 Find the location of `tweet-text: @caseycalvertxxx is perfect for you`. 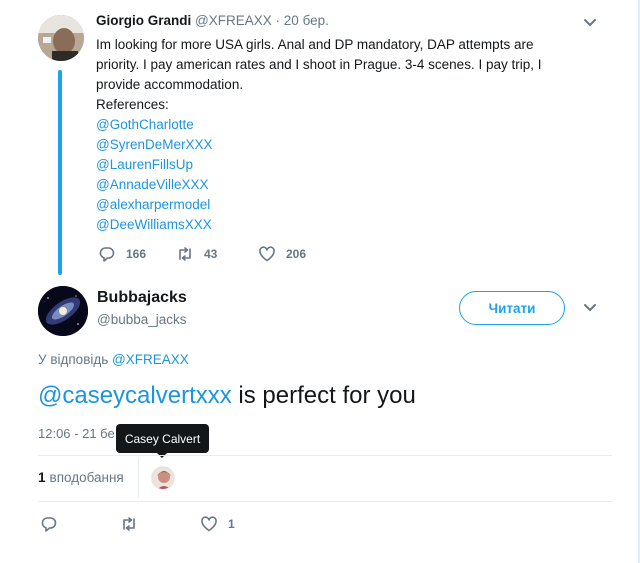

tweet-text: @caseycalvertxxx is perfect for you is located at coordinates (227, 396).